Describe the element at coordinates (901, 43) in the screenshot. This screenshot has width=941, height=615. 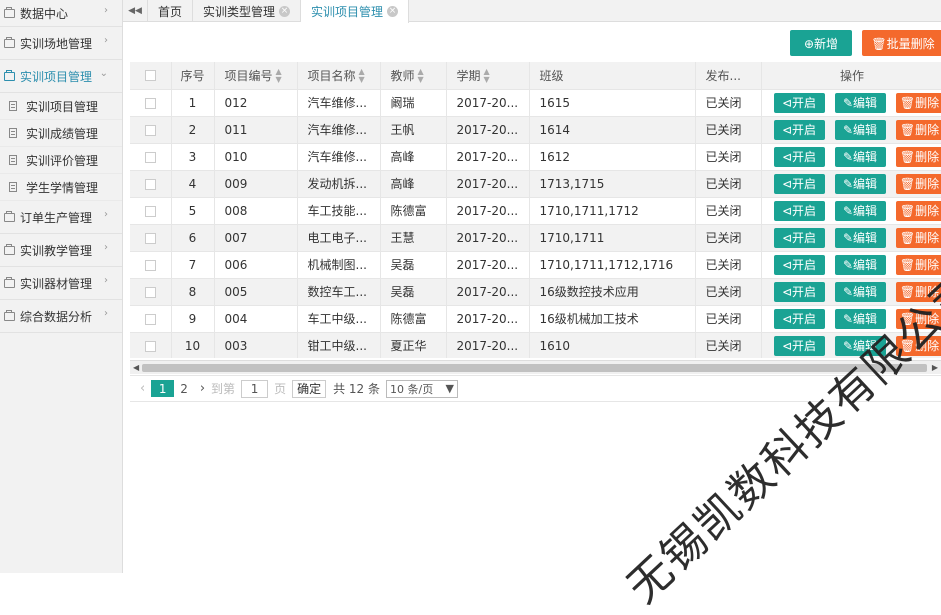
I see `batch-delete-button: 🗑批量删除` at that location.